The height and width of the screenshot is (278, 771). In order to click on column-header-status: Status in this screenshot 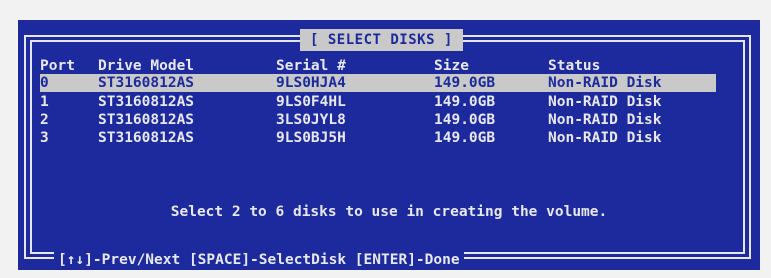, I will do `click(574, 66)`.